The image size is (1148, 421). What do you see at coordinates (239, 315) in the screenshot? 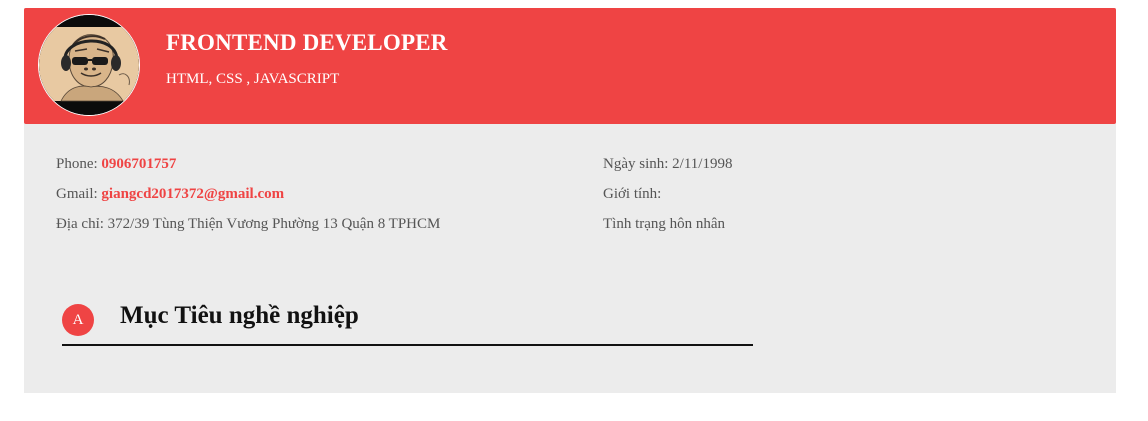
I see `section-title: Mục Tiêu nghề nghiệp` at bounding box center [239, 315].